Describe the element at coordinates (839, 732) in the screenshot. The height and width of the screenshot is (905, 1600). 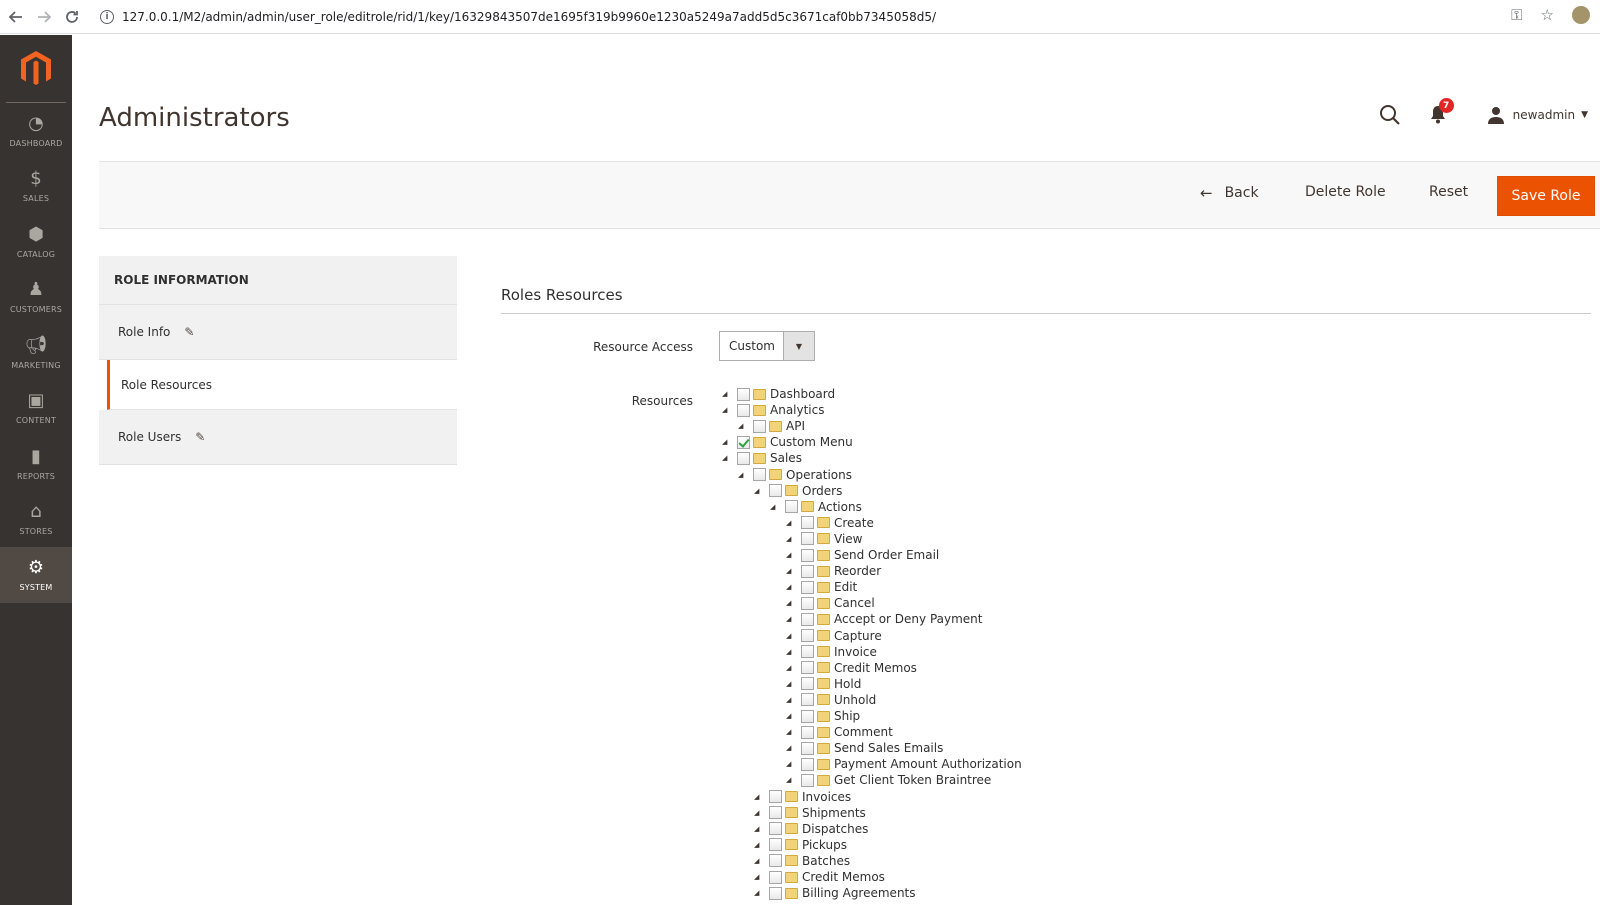
I see `tree-node: ◢ Comment` at that location.